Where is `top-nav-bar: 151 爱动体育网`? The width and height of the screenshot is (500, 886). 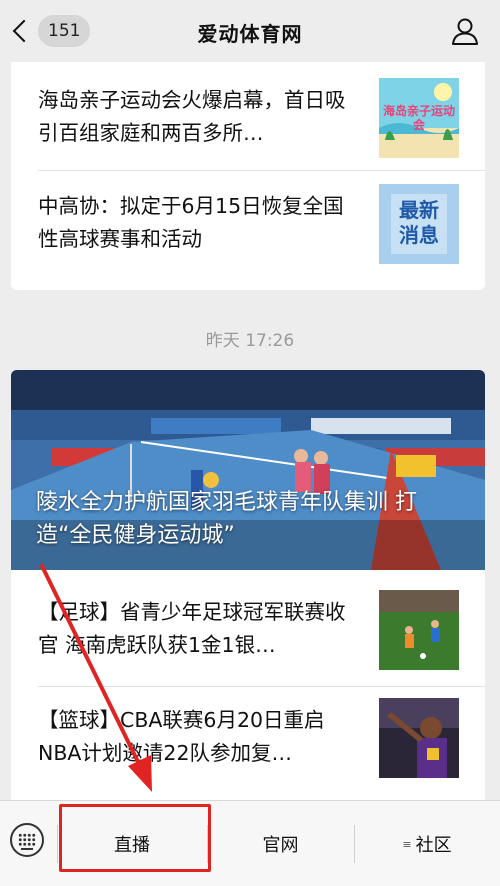
top-nav-bar: 151 爱动体育网 is located at coordinates (250, 31).